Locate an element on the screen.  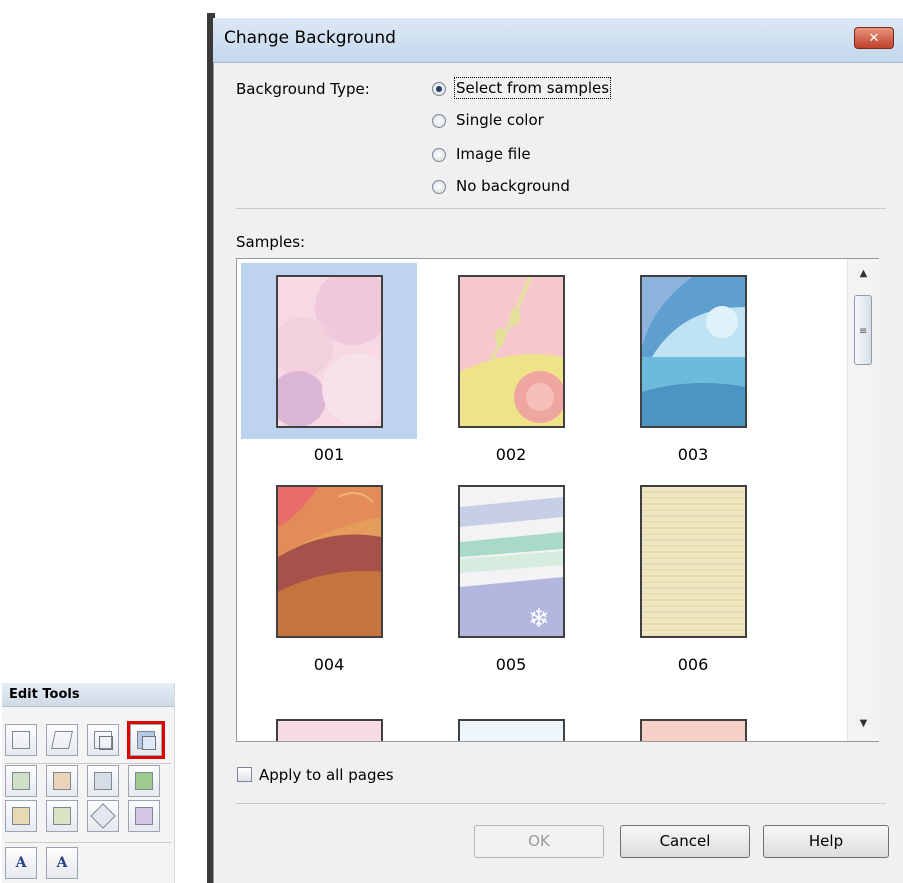
insert-image-button is located at coordinates (144, 781).